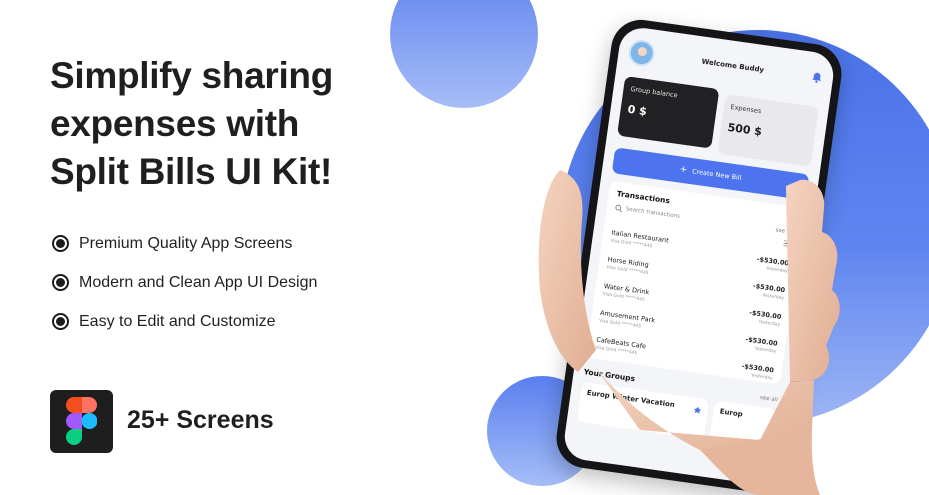 The height and width of the screenshot is (495, 929). I want to click on expenses-label: Expenses, so click(745, 109).